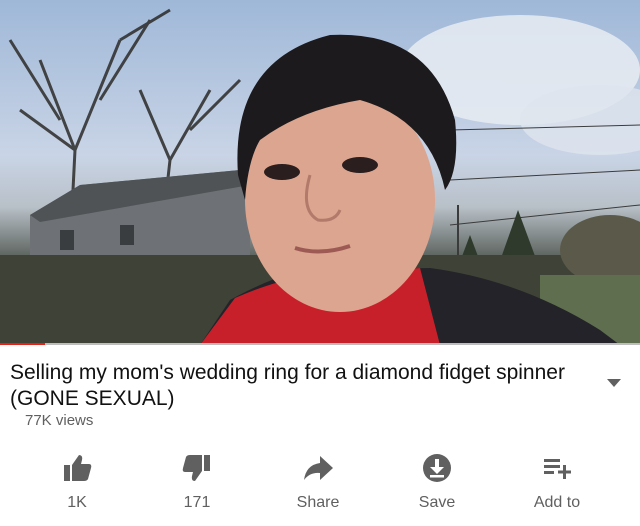 This screenshot has height=526, width=640. What do you see at coordinates (197, 502) in the screenshot?
I see `dislike-count: 171` at bounding box center [197, 502].